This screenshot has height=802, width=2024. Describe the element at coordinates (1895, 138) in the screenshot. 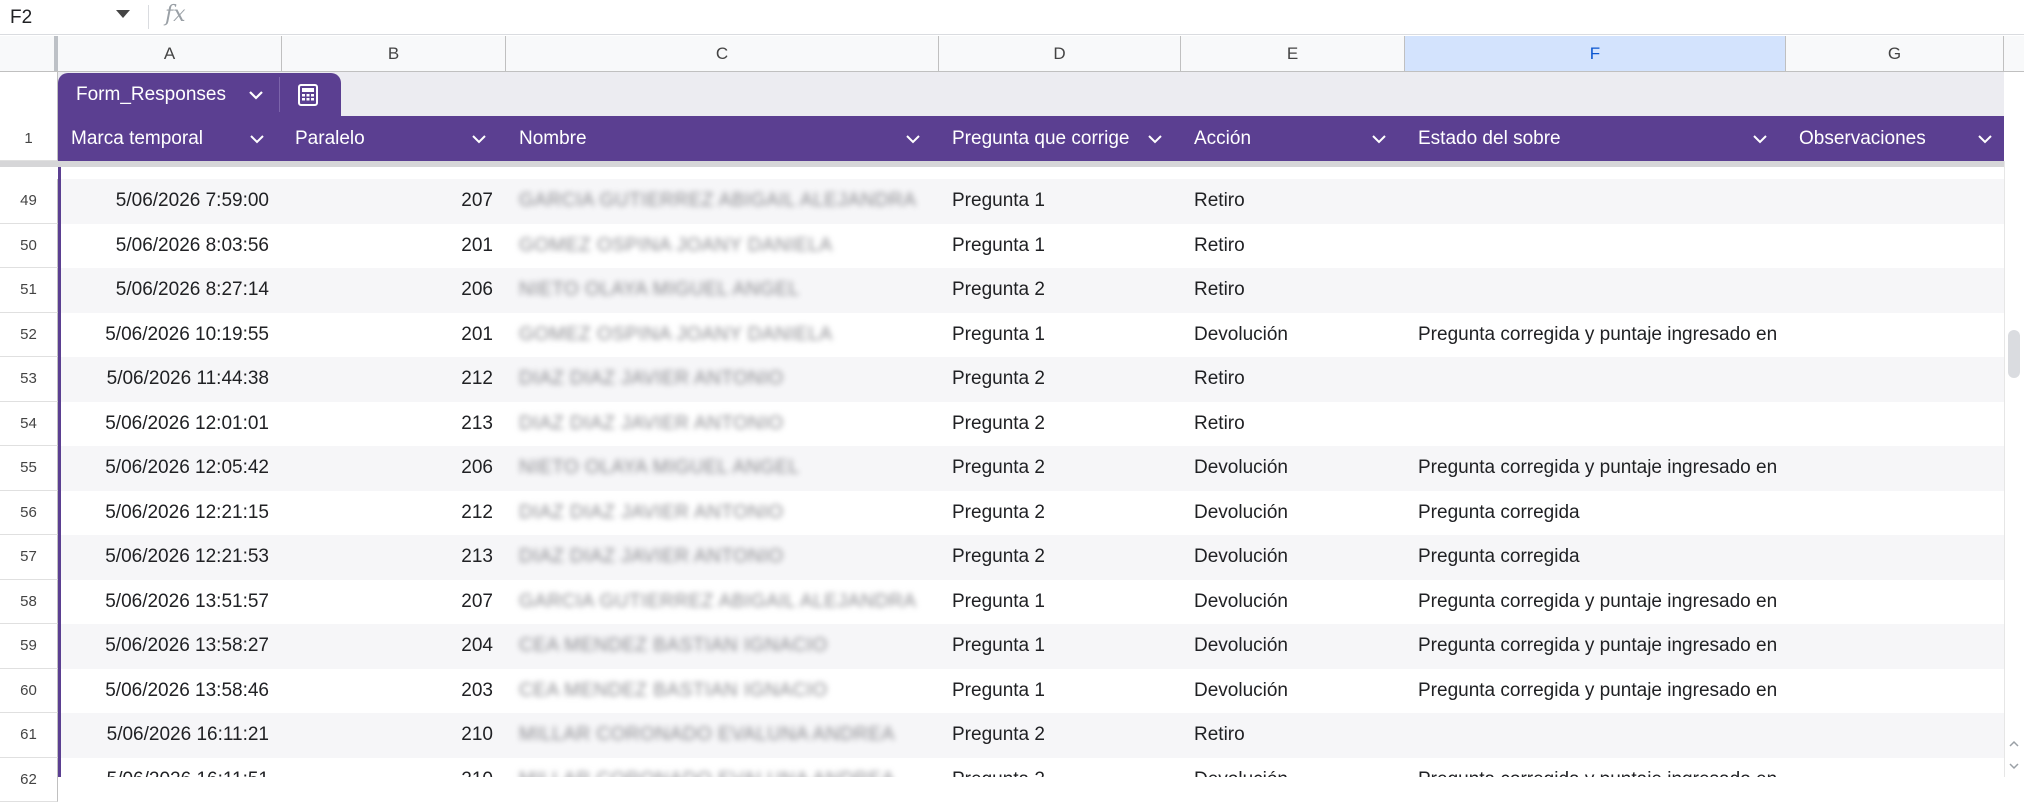

I see `header-observaciones: Observaciones` at that location.